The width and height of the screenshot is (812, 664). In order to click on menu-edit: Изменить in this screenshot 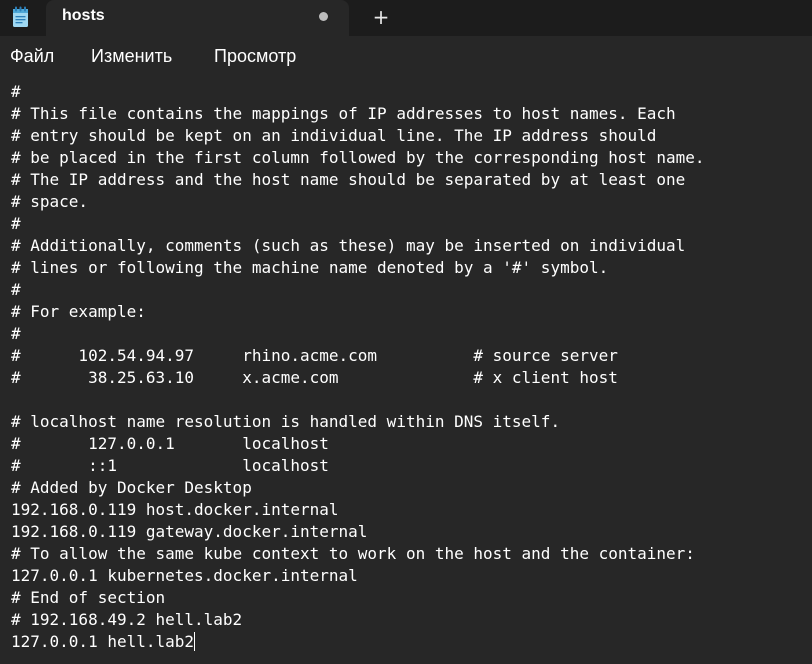, I will do `click(131, 56)`.